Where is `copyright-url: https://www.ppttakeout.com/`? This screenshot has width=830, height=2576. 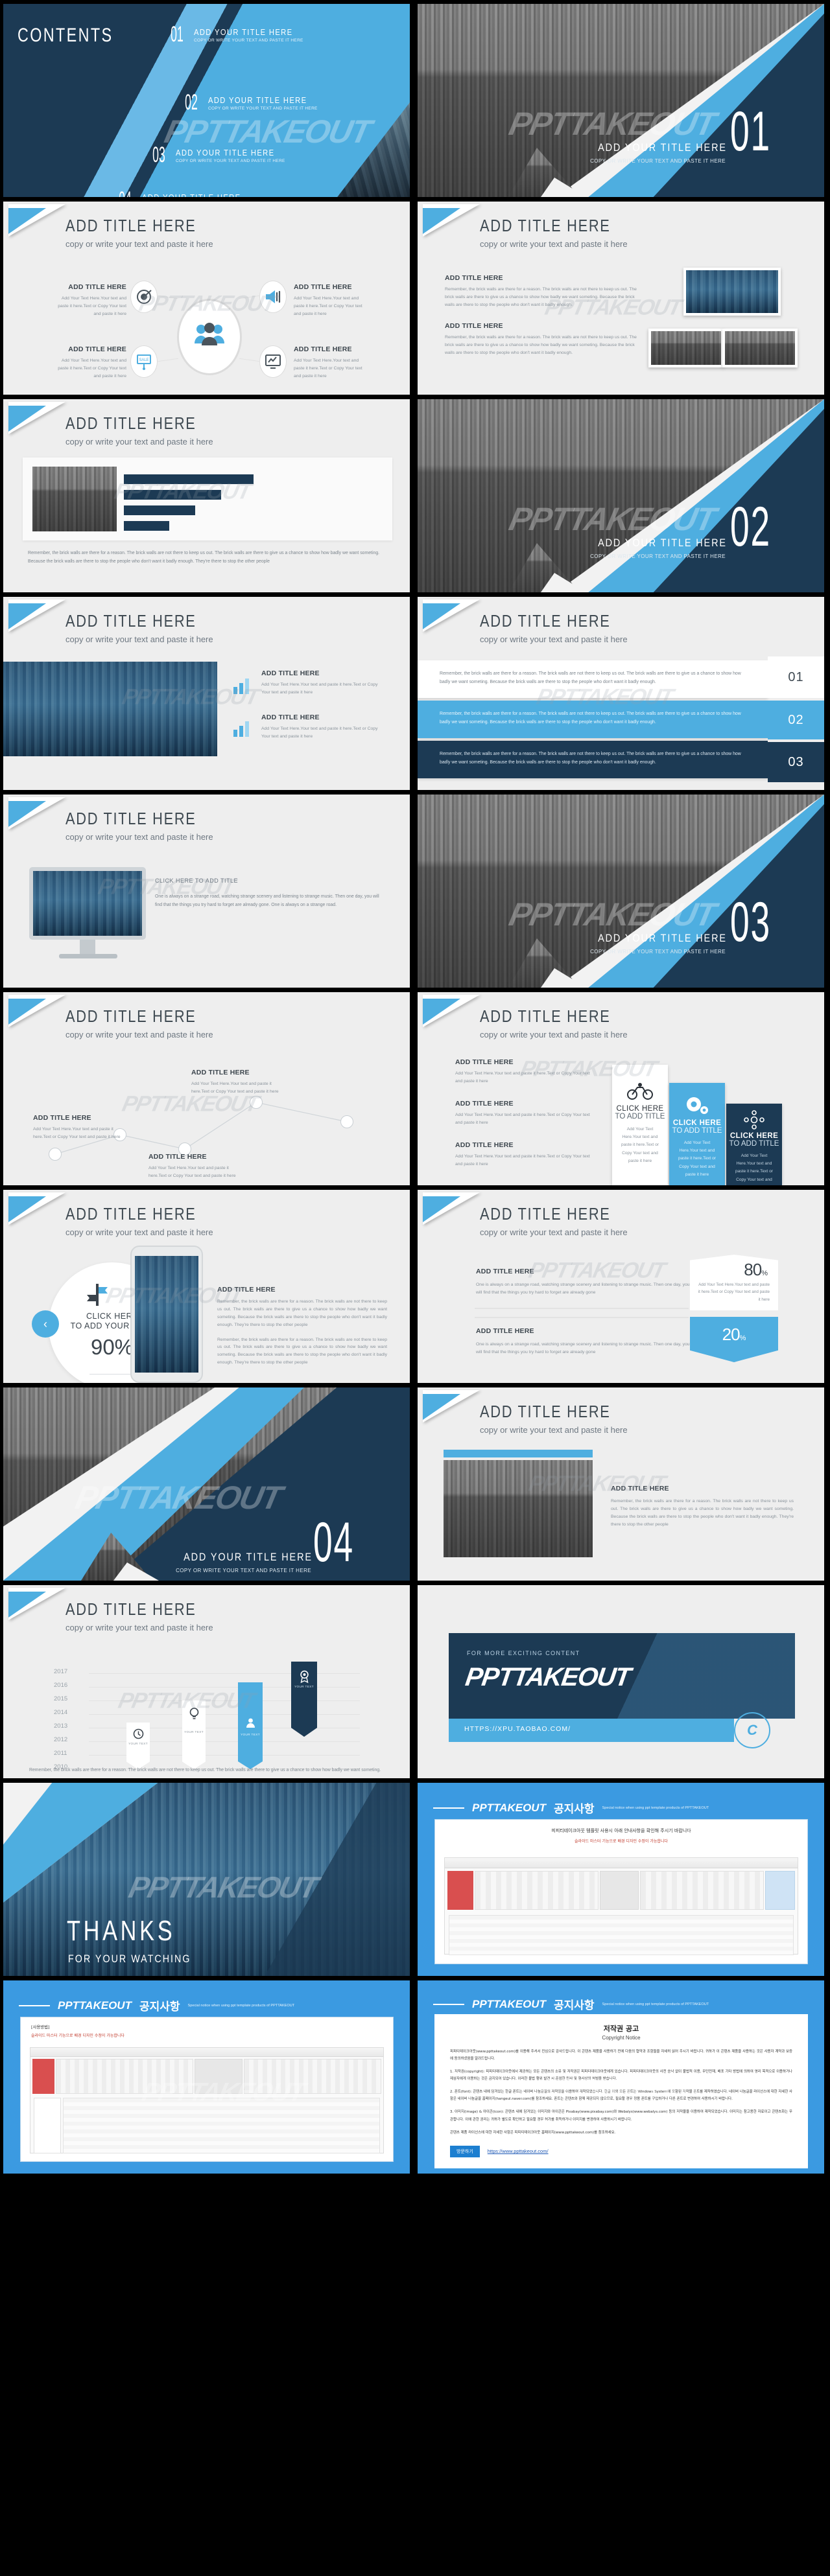 copyright-url: https://www.ppttakeout.com/ is located at coordinates (518, 2151).